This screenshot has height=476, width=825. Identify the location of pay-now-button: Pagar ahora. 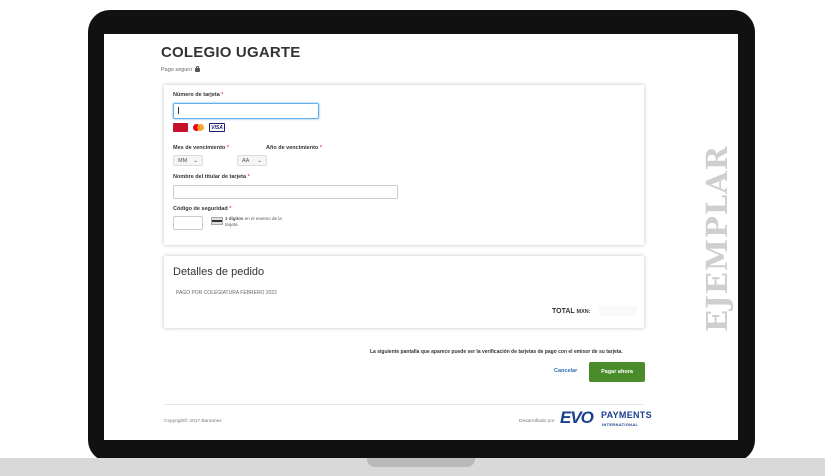
(617, 372).